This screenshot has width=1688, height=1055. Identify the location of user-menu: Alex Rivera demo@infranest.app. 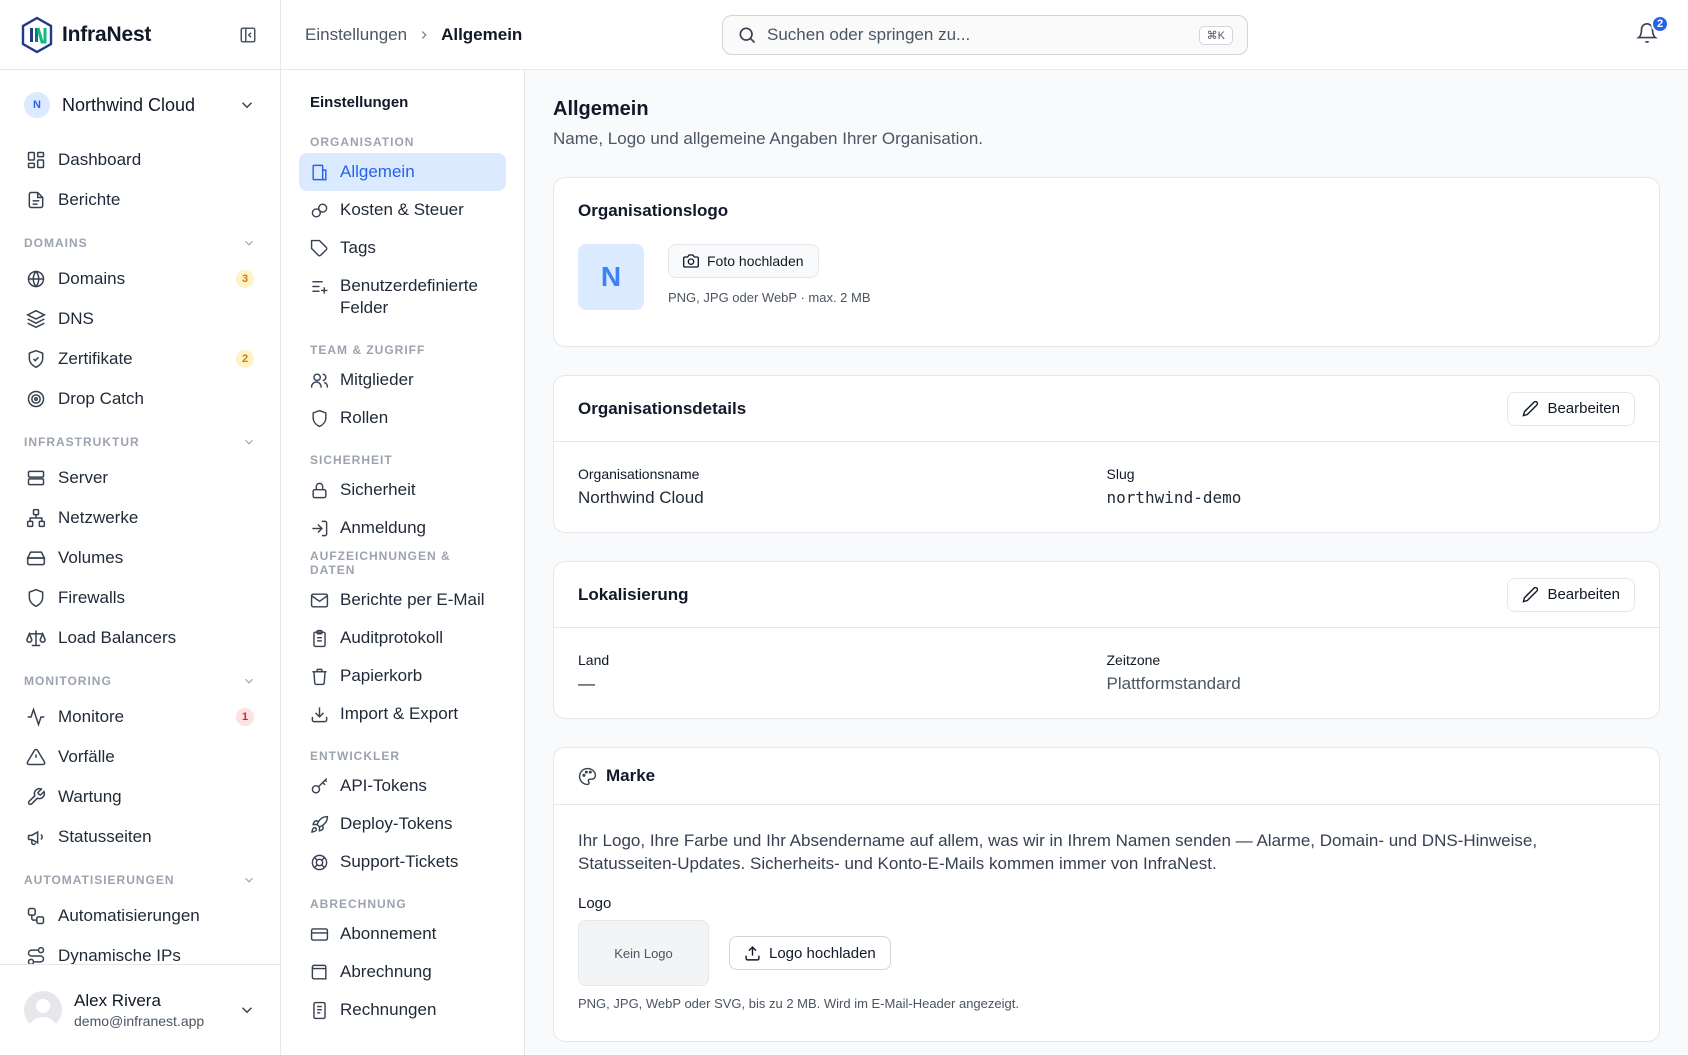
(140, 1009).